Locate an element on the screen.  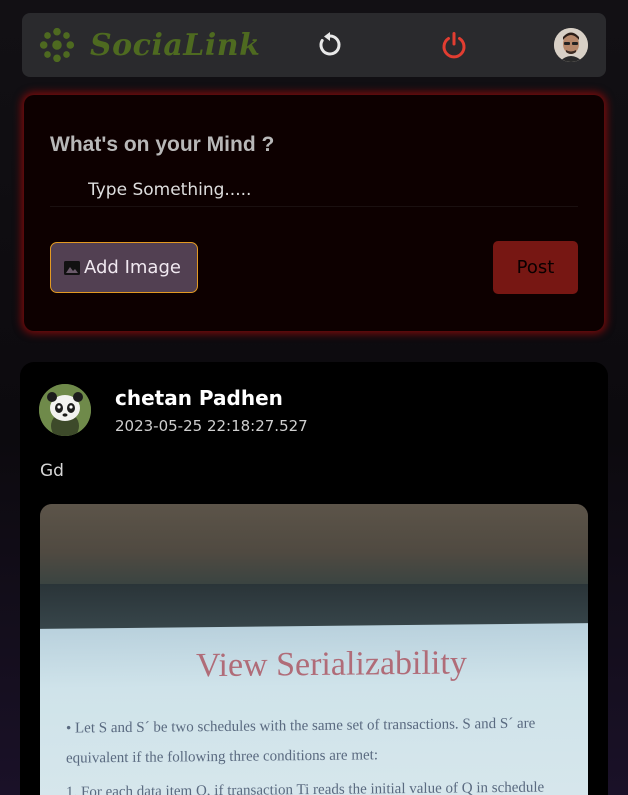
app-name: SociaLink is located at coordinates (175, 45).